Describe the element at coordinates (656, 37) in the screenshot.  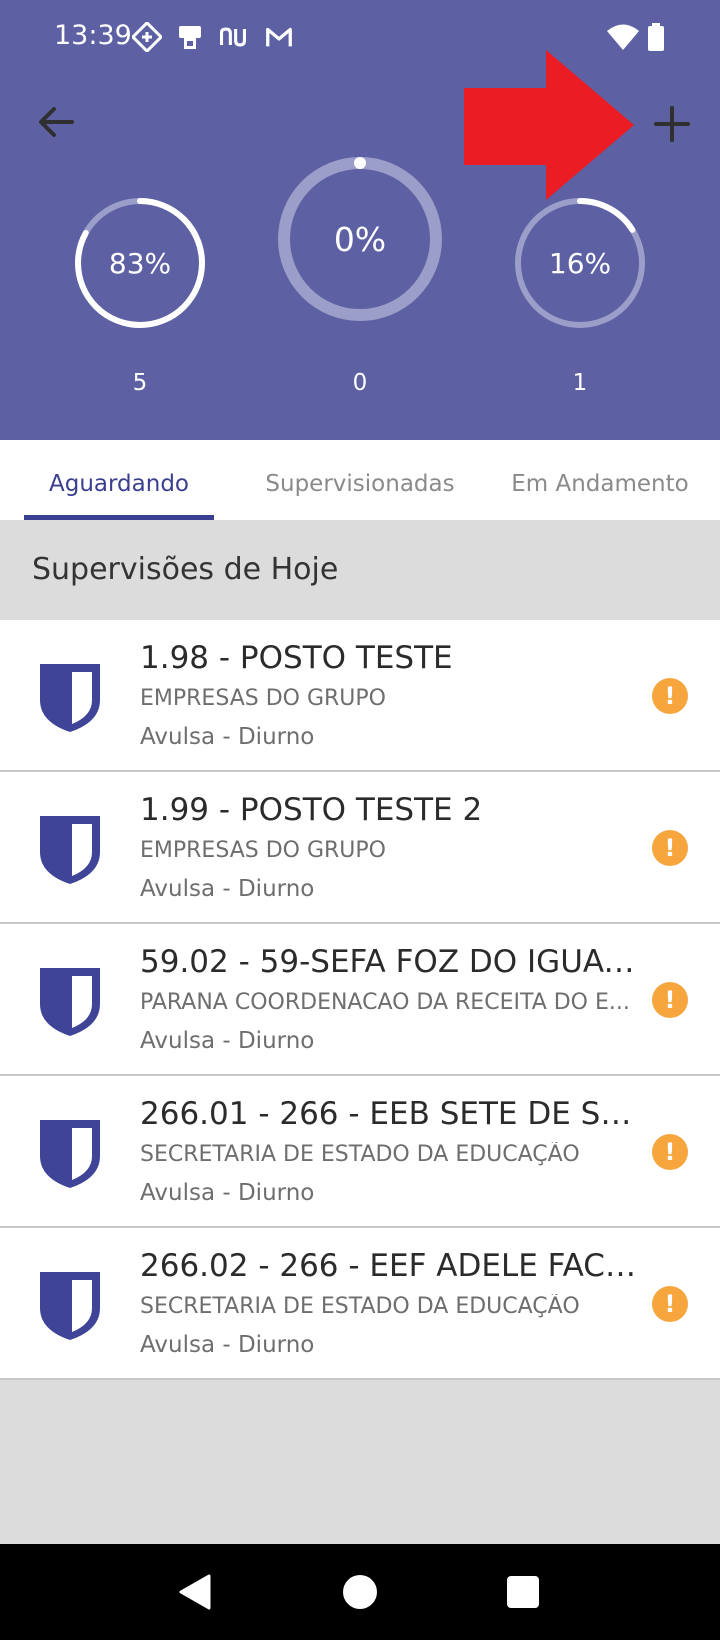
I see `battery-icon` at that location.